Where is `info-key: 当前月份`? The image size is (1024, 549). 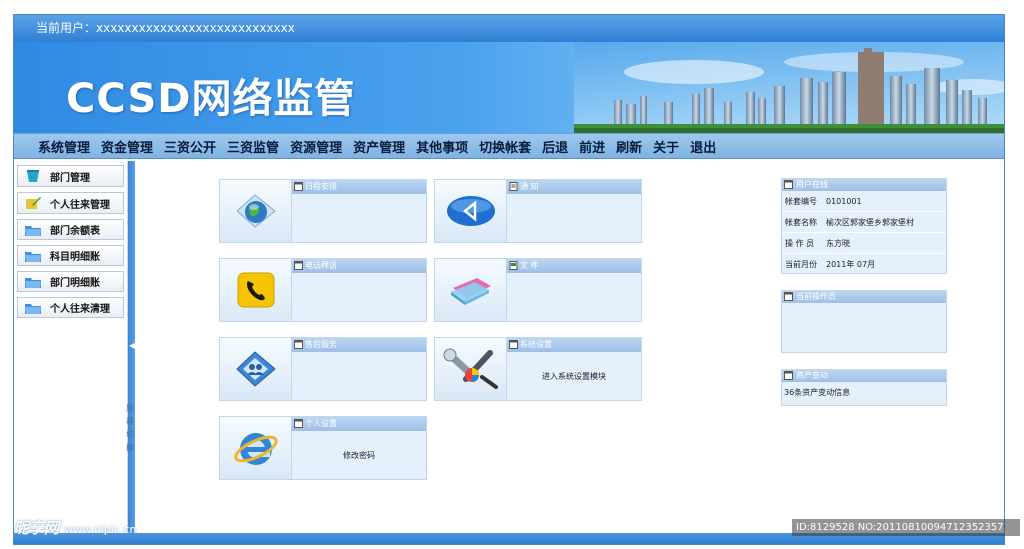
info-key: 当前月份 is located at coordinates (801, 264).